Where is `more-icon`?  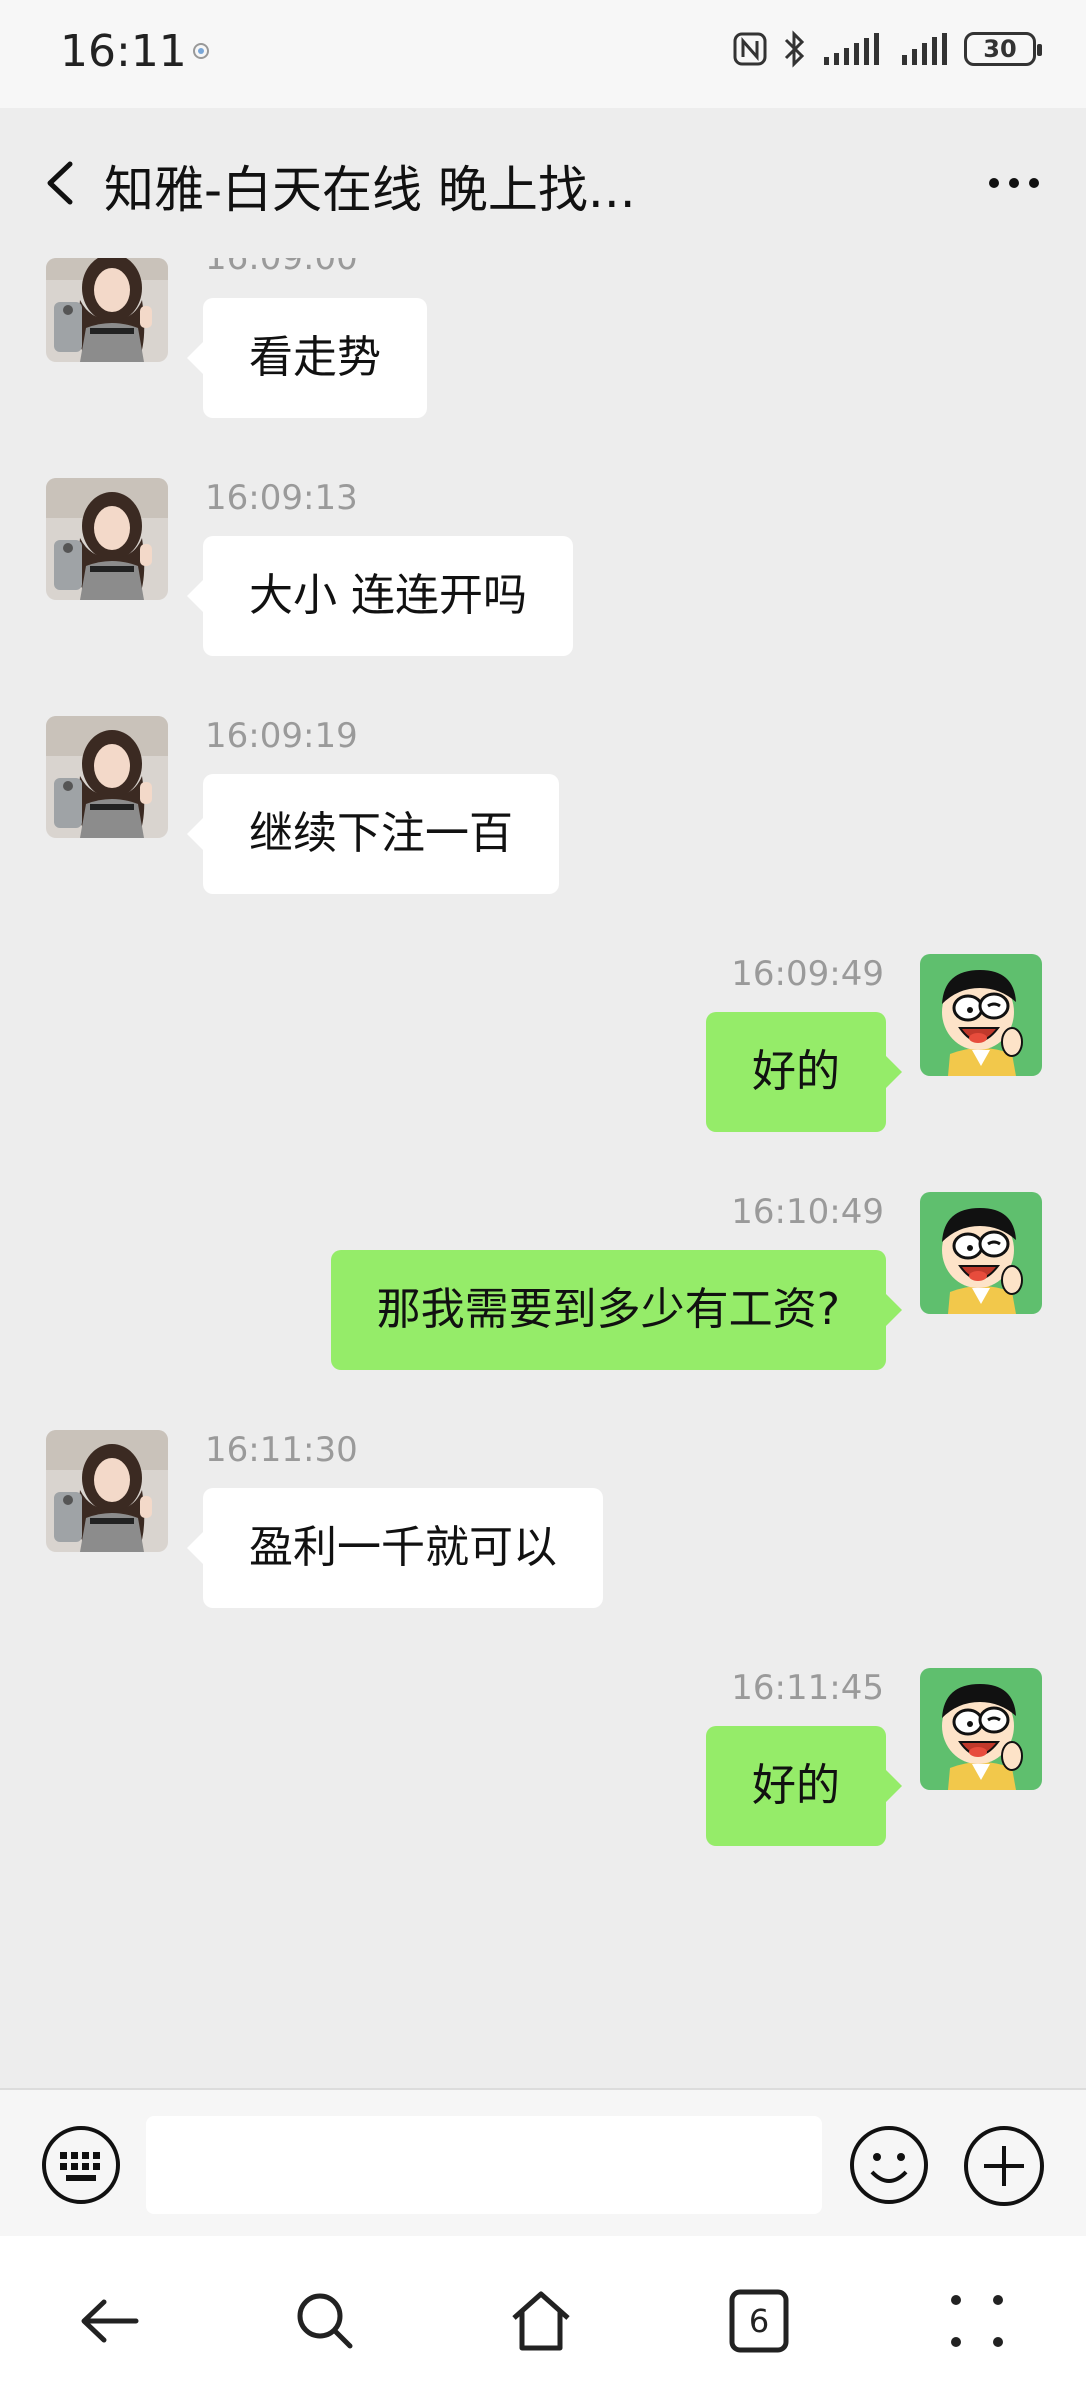
more-icon is located at coordinates (1014, 183).